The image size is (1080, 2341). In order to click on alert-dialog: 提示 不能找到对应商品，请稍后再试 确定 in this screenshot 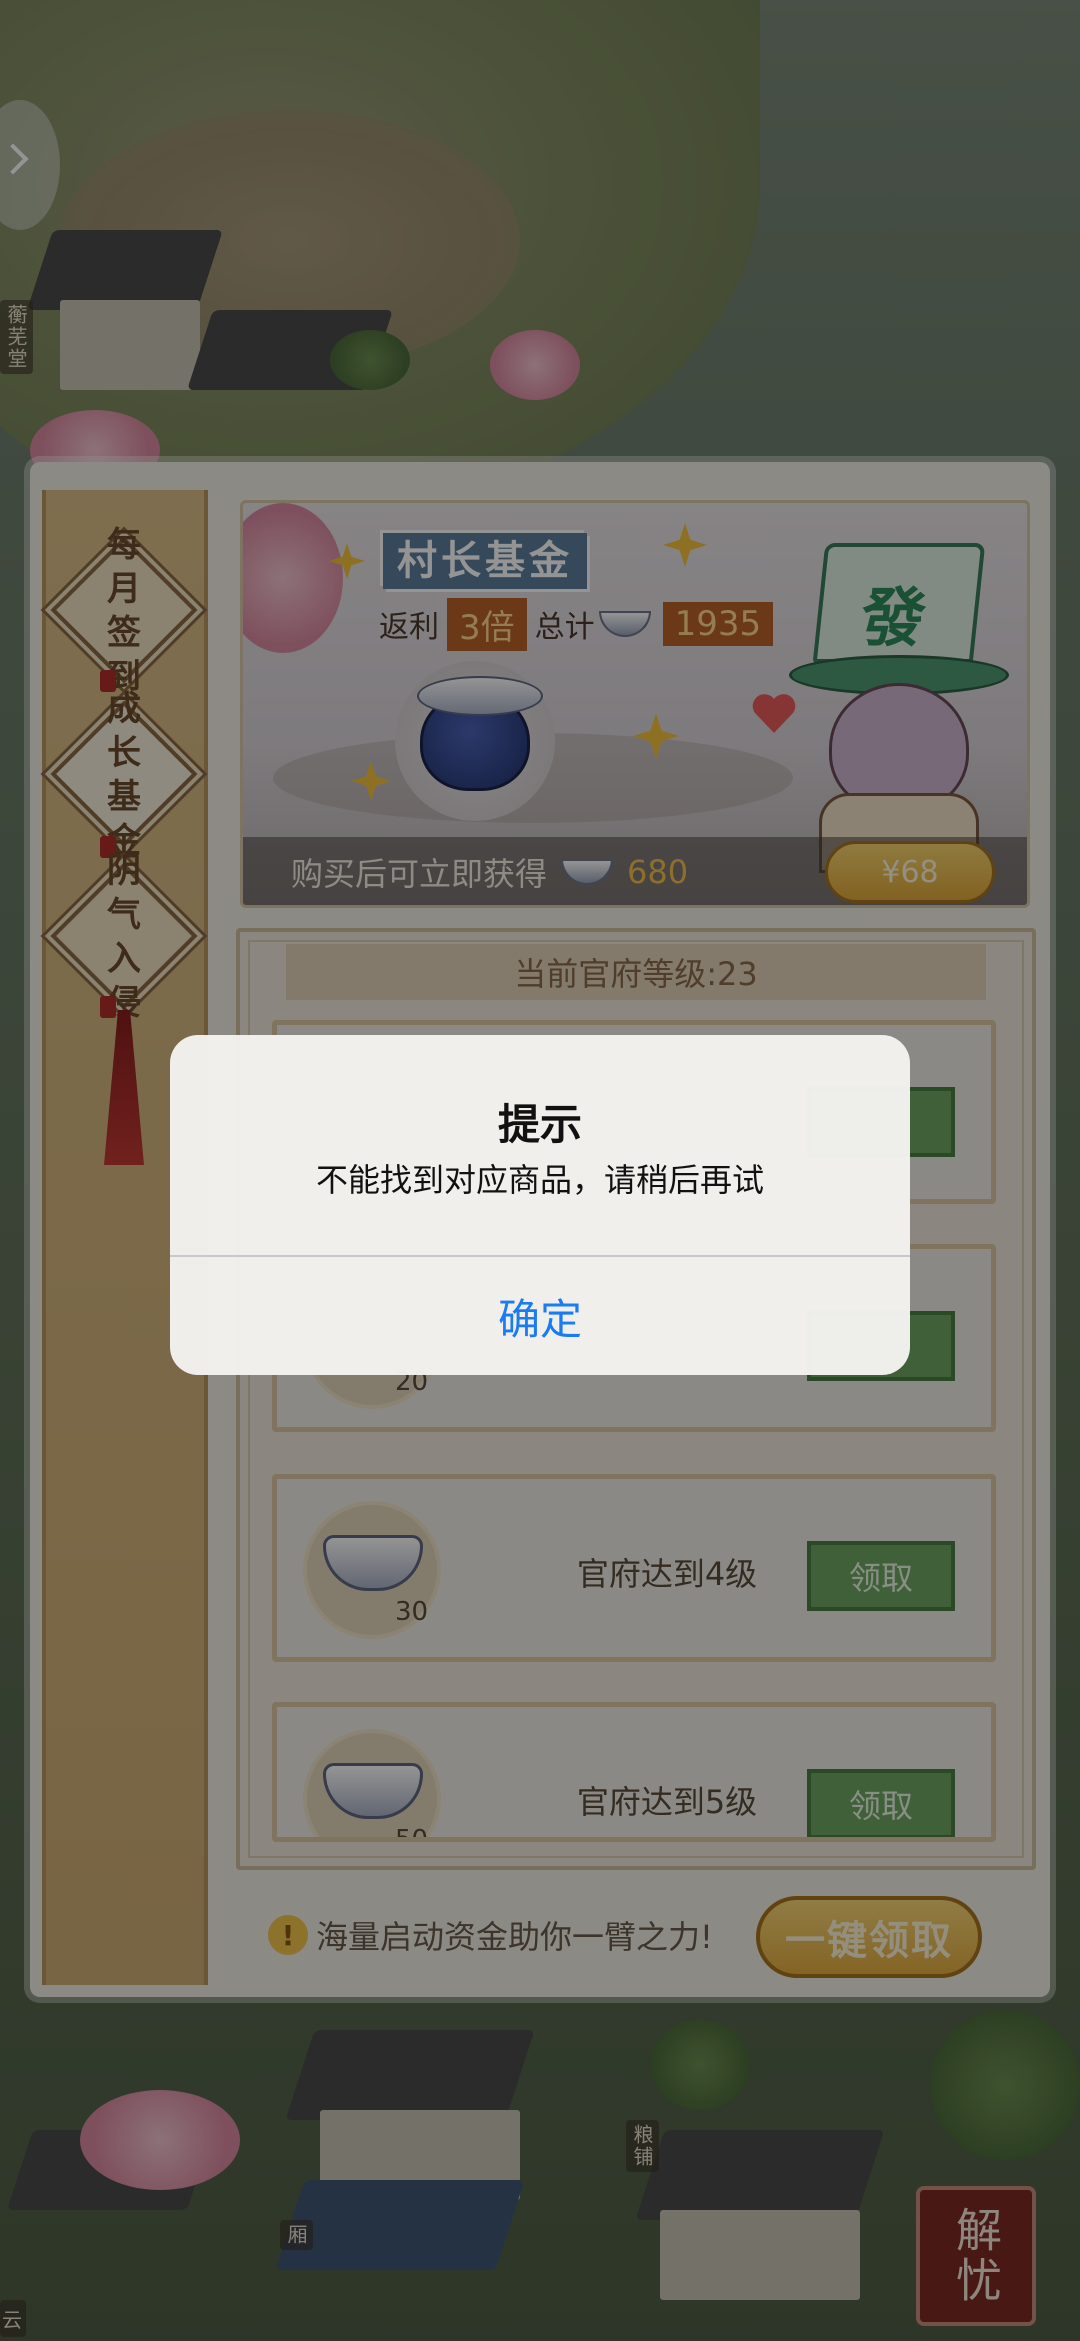, I will do `click(540, 1205)`.